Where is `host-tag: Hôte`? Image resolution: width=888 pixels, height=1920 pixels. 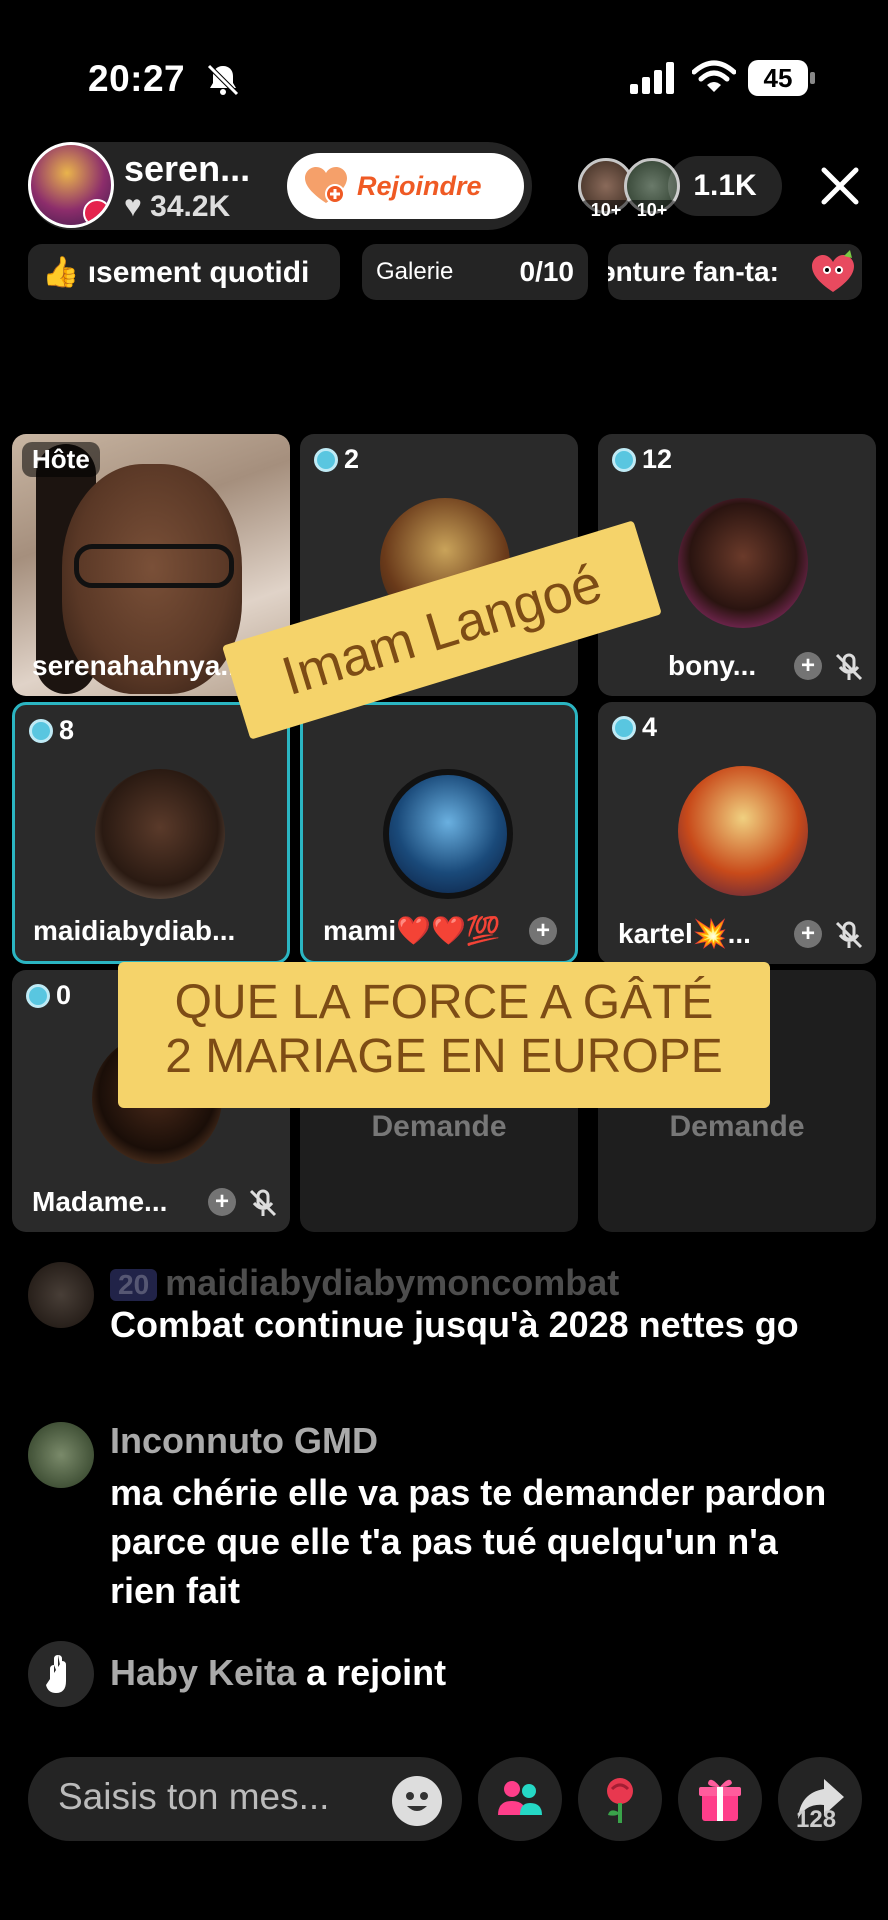 host-tag: Hôte is located at coordinates (61, 459).